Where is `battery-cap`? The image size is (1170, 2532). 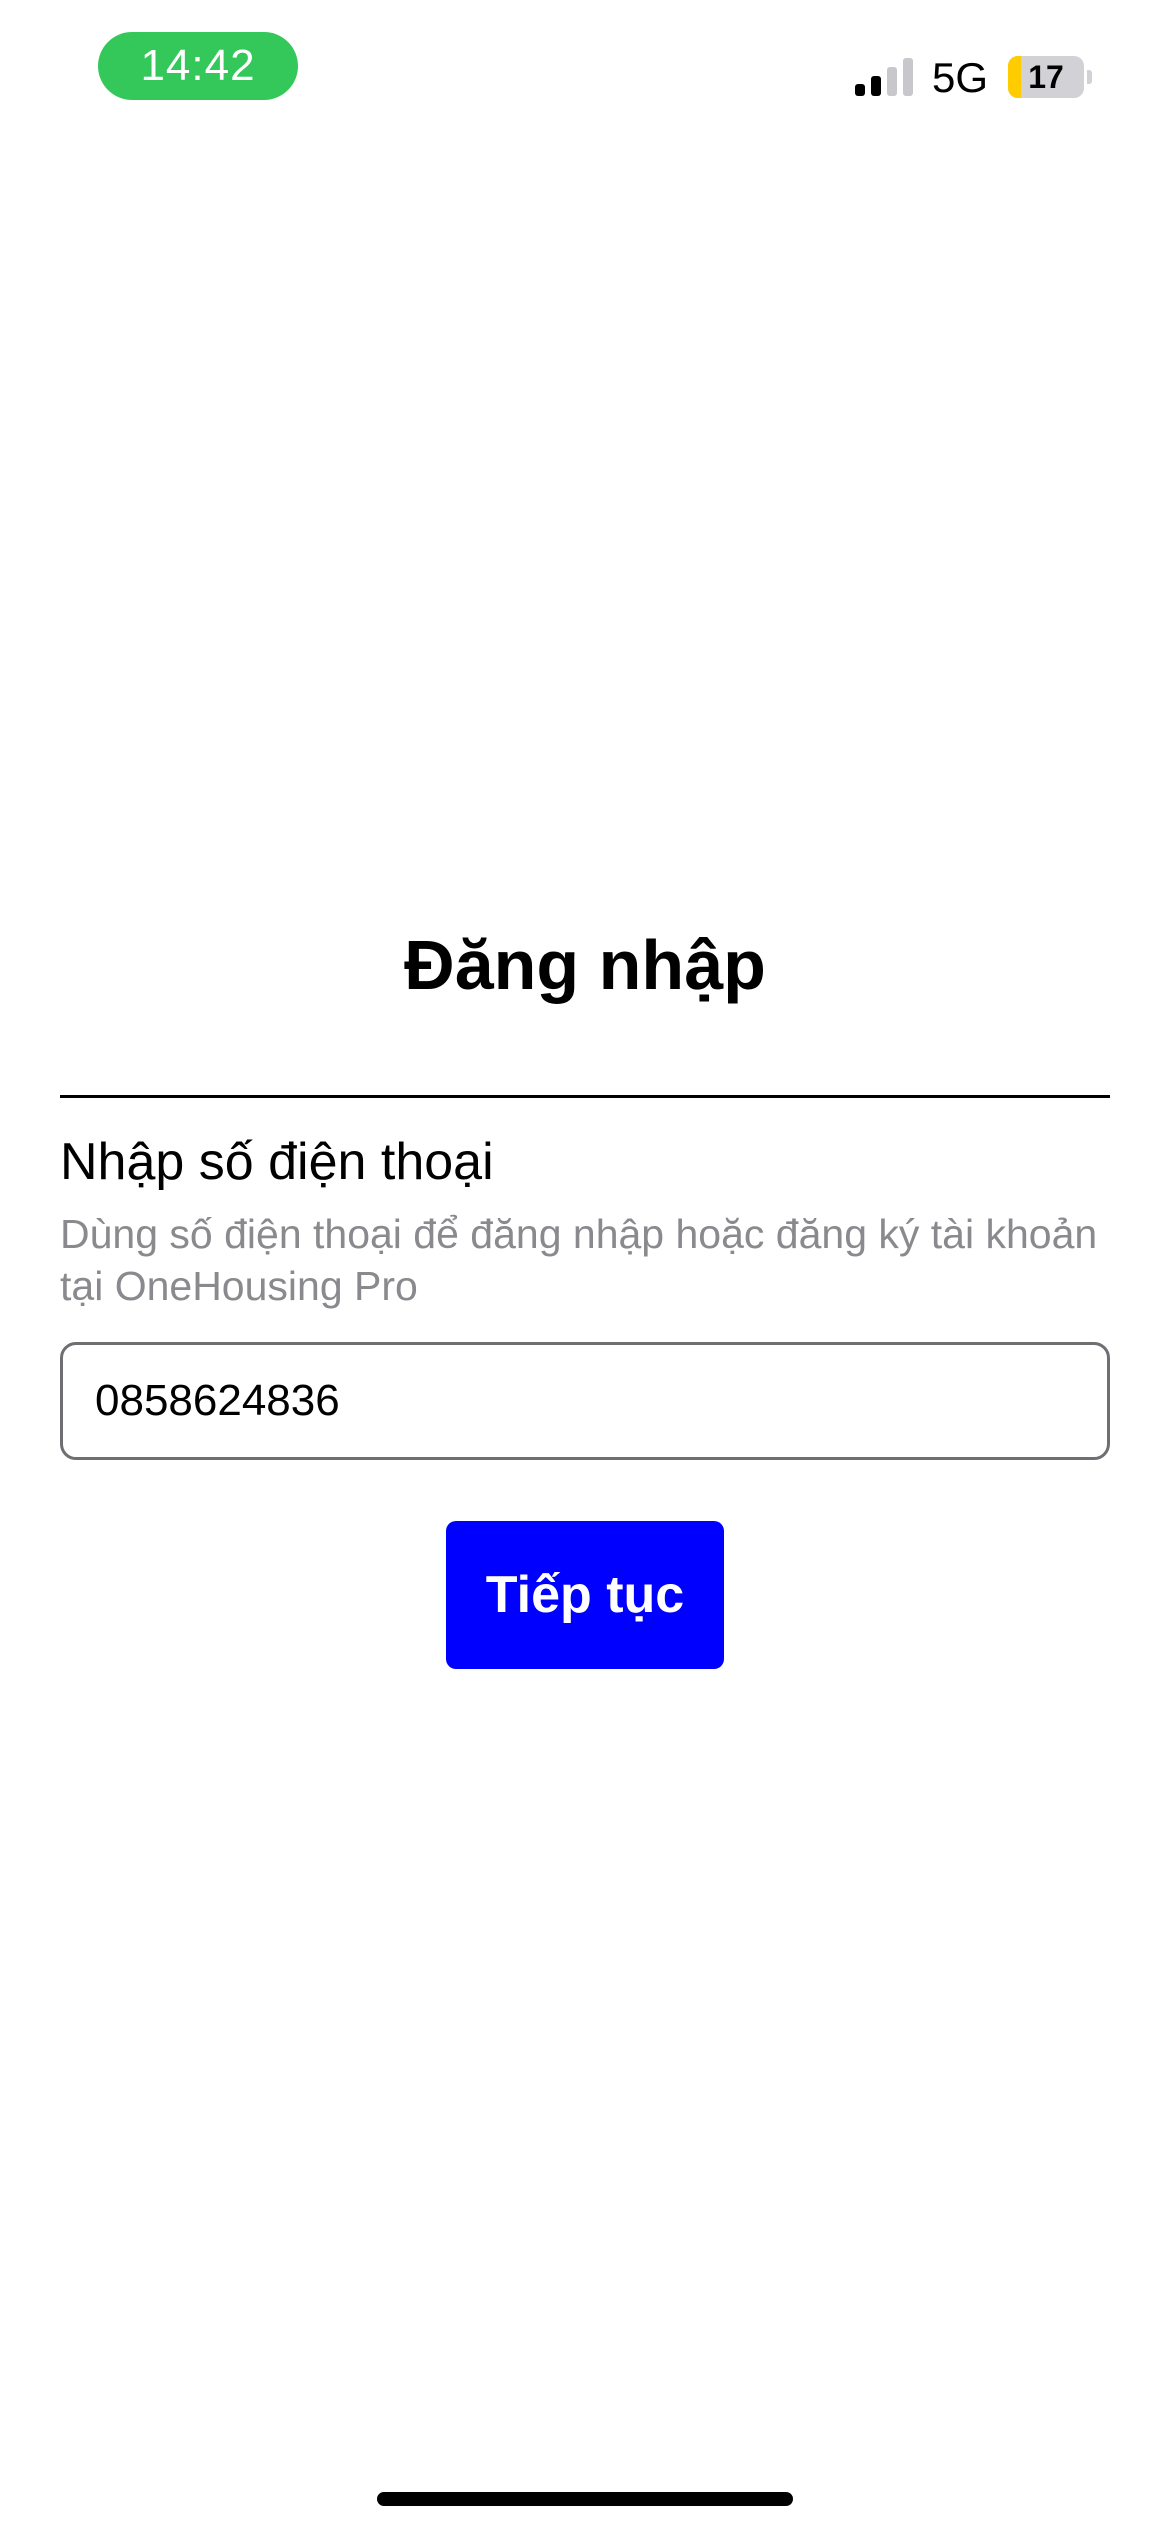 battery-cap is located at coordinates (1089, 77).